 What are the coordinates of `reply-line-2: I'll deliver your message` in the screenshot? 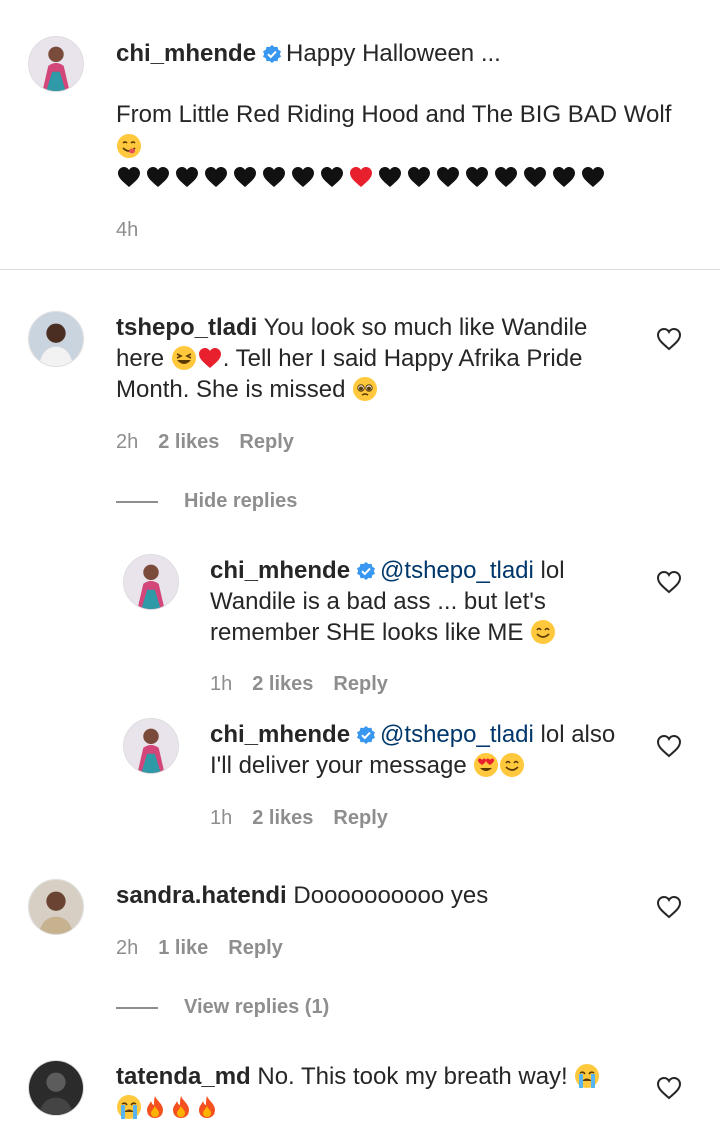 It's located at (338, 765).